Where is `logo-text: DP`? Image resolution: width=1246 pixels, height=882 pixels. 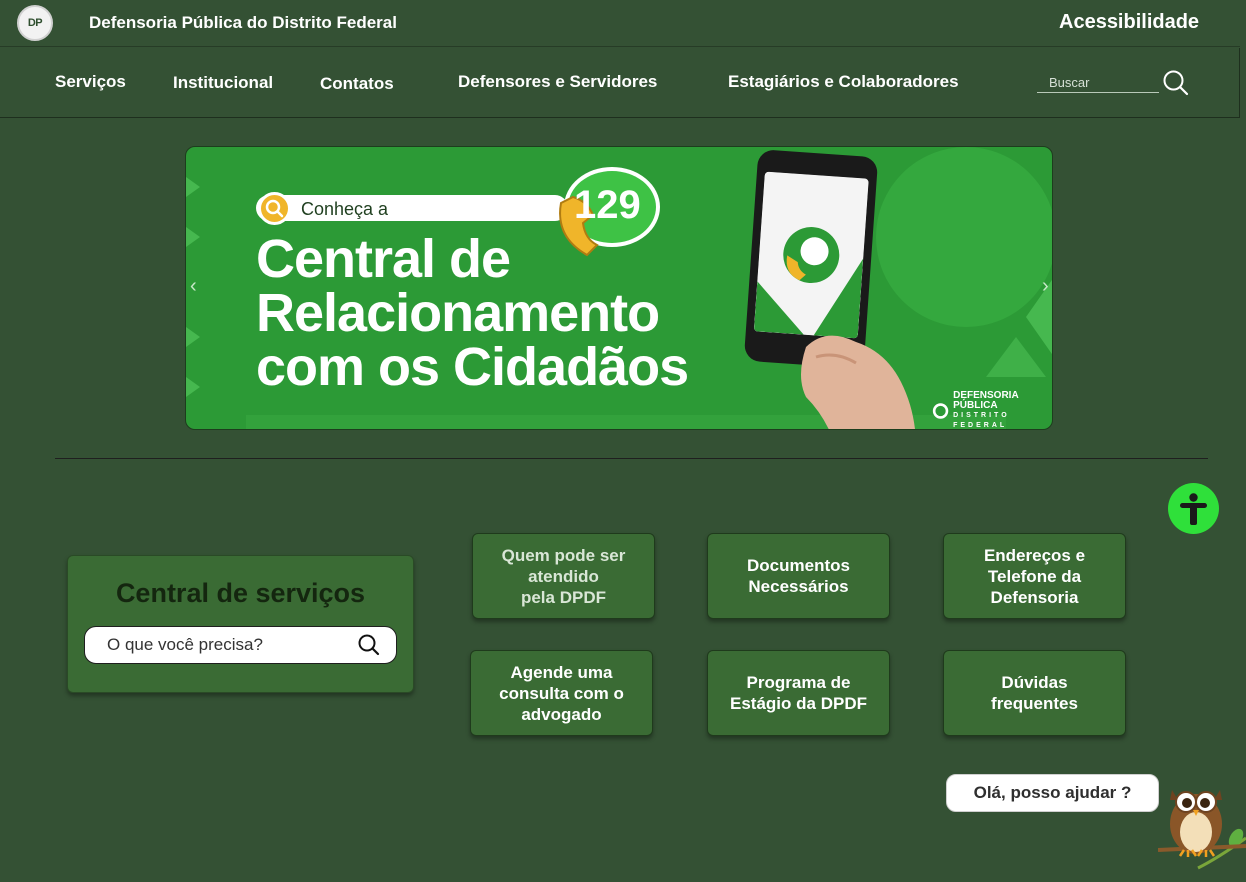 logo-text: DP is located at coordinates (35, 23).